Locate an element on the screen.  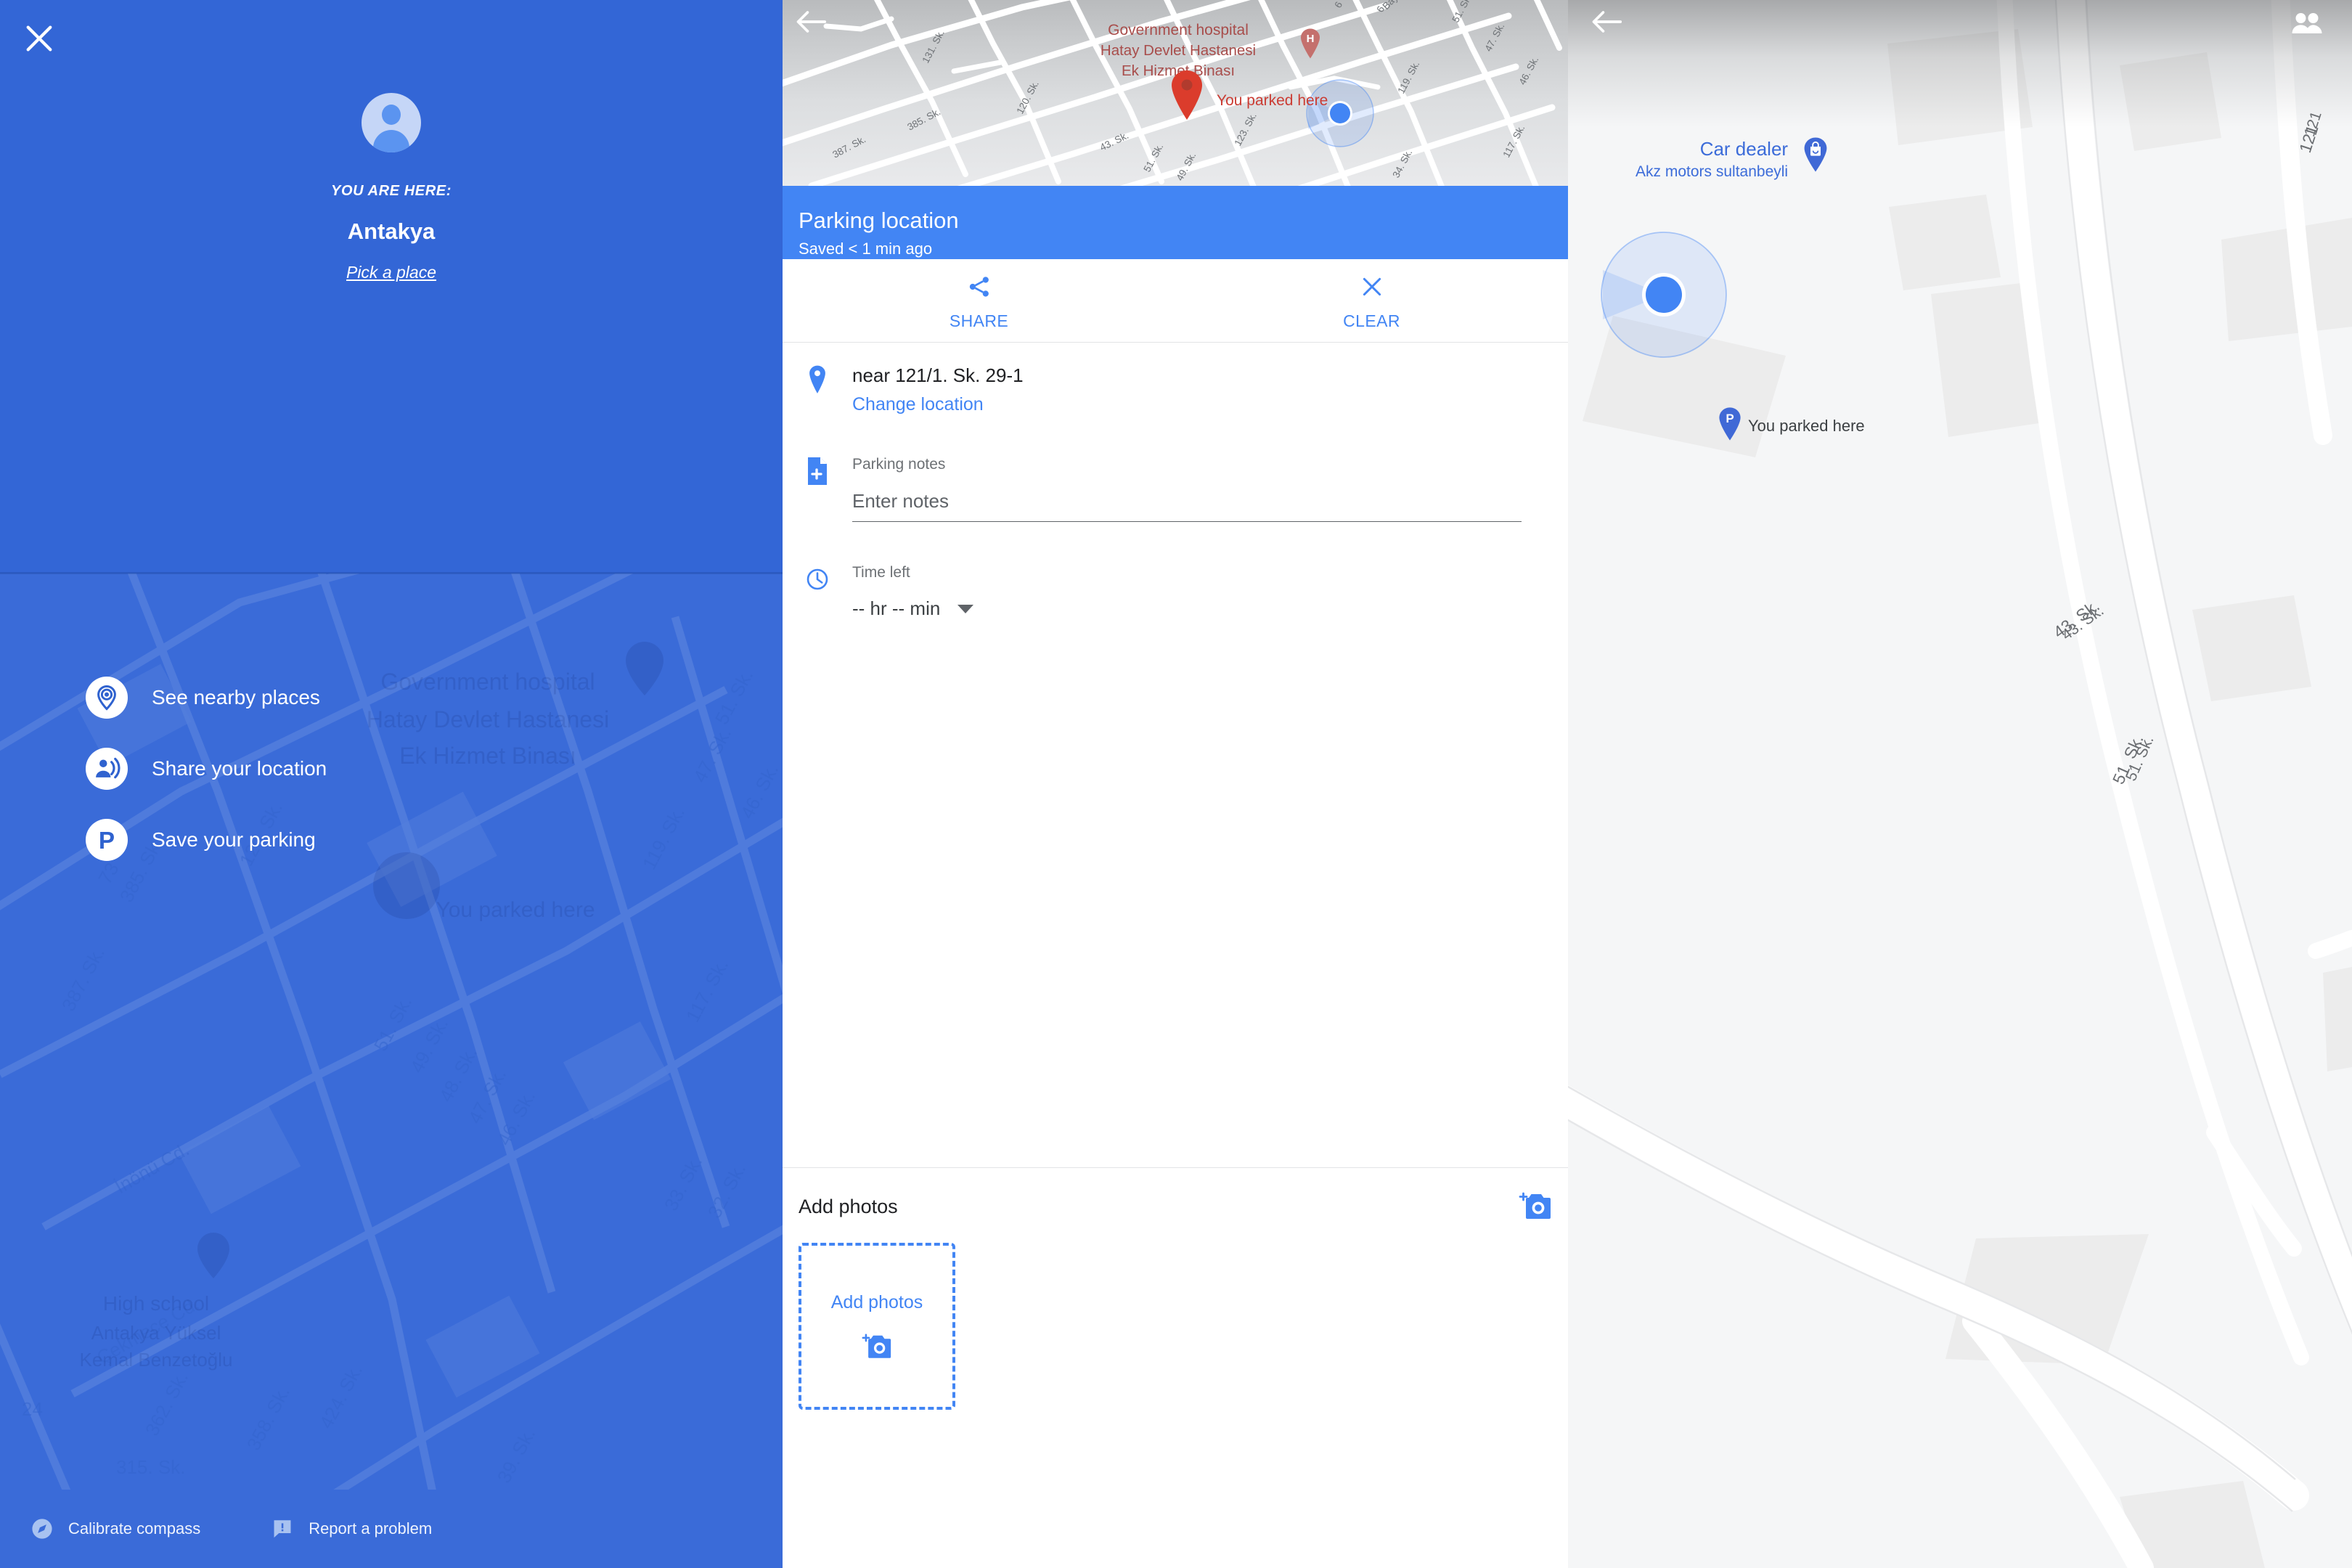
user-identity-block: YOU ARE HERE: Antakya Pick a place is located at coordinates (391, 187).